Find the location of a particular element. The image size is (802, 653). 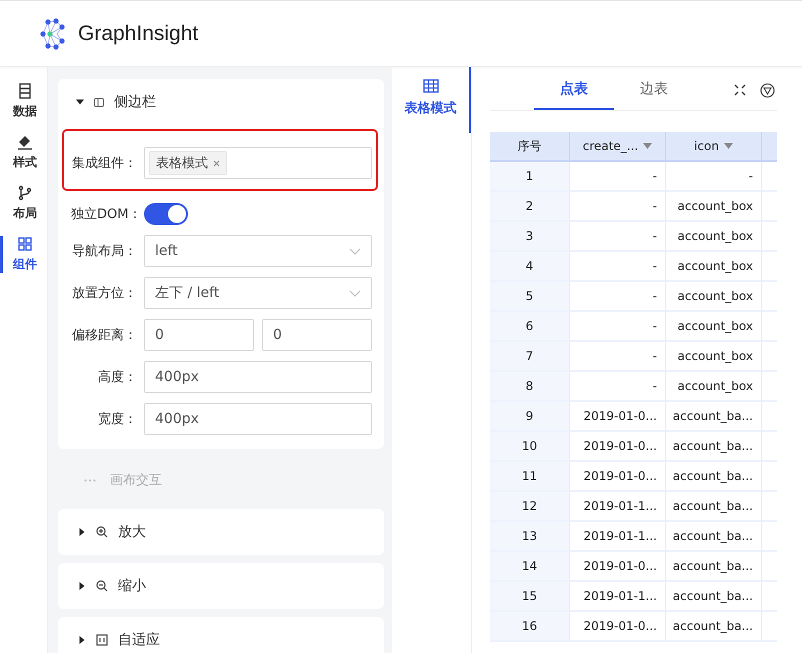

table-cell: 2 is located at coordinates (530, 207).